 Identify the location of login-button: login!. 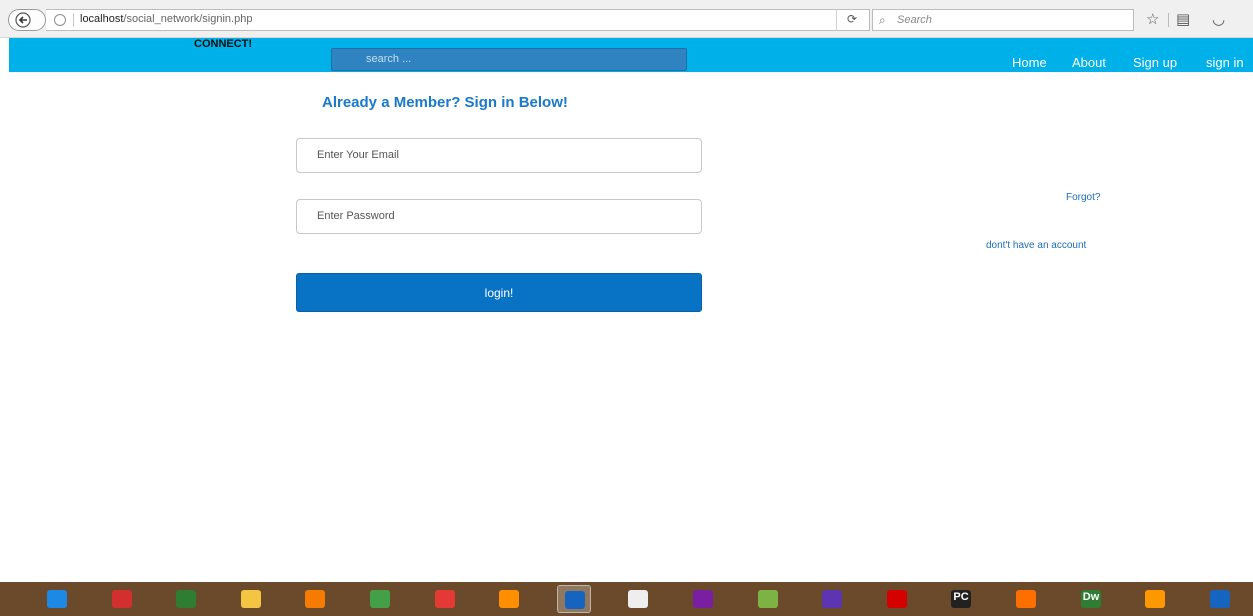
(499, 292).